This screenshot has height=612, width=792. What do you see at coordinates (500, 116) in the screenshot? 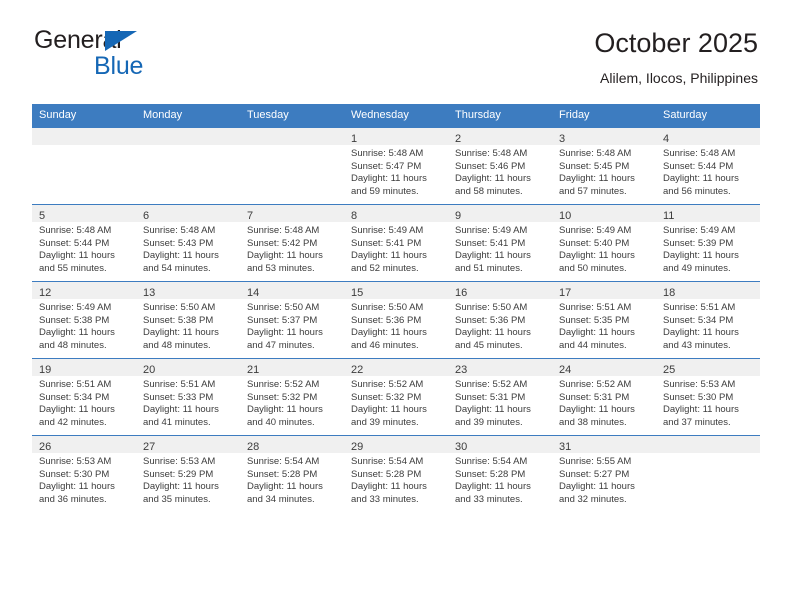
I see `weekday-header-thursday: Thursday` at bounding box center [500, 116].